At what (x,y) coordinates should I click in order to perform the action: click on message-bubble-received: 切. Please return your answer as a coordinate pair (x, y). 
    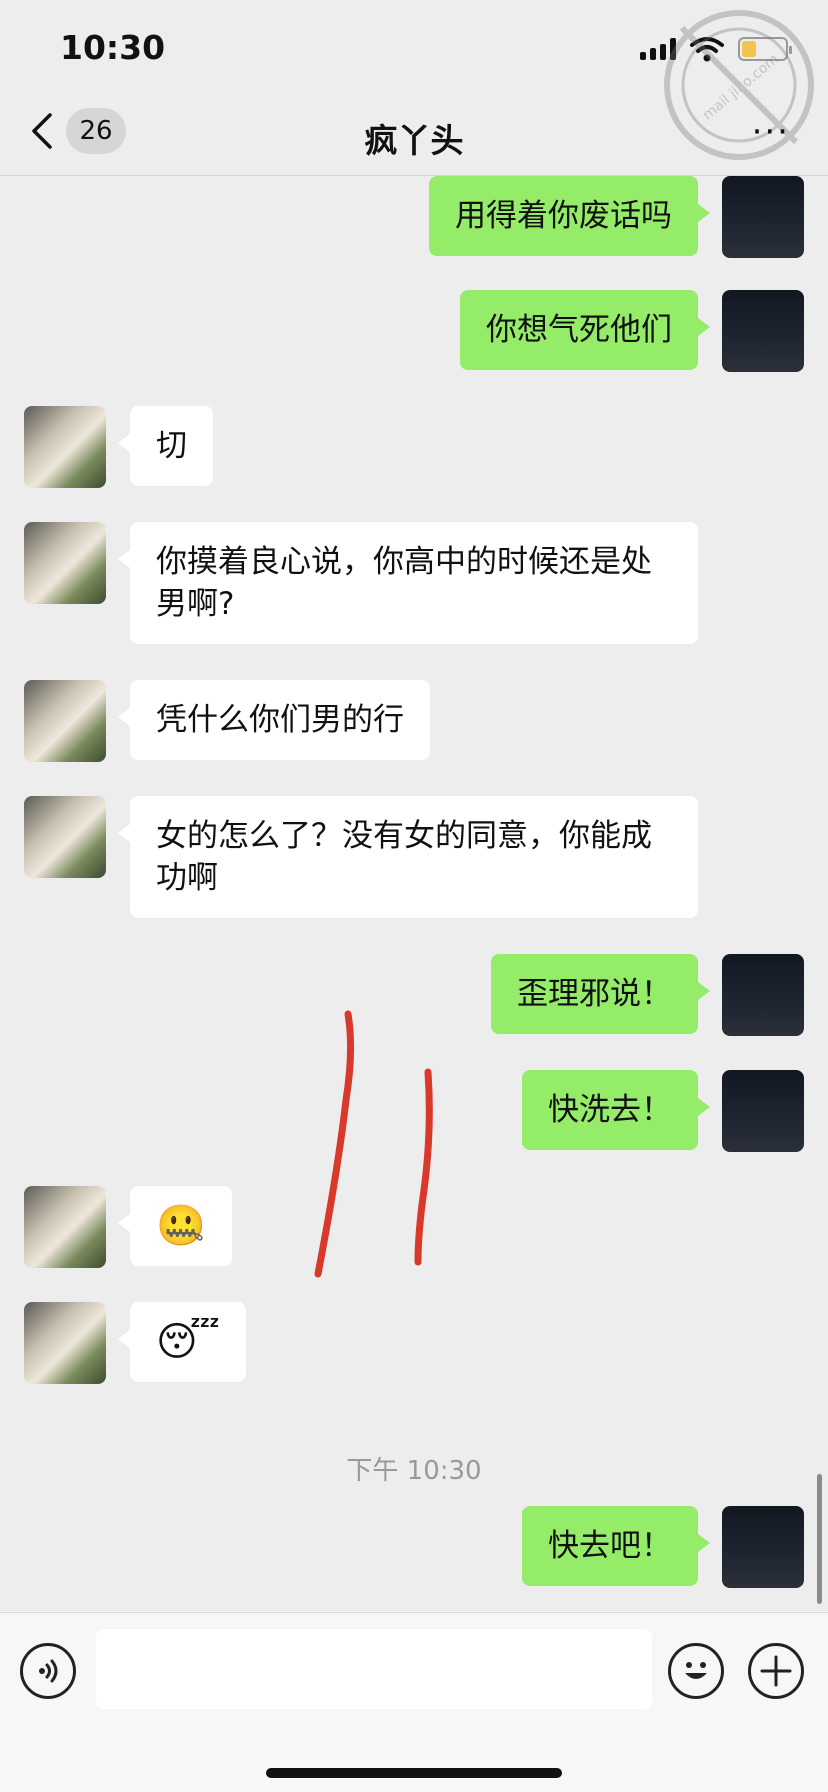
    Looking at the image, I should click on (165, 446).